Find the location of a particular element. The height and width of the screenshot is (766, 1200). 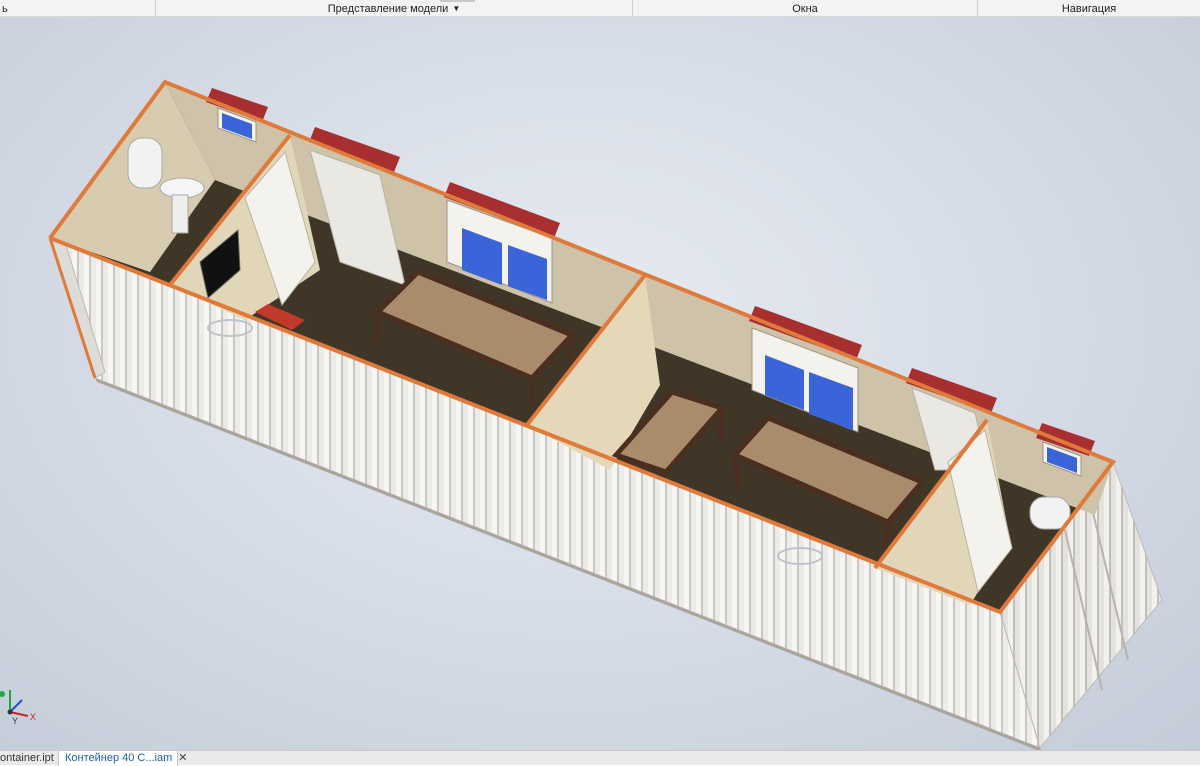

ribbon-panel-label: Навигация is located at coordinates (1089, 9).